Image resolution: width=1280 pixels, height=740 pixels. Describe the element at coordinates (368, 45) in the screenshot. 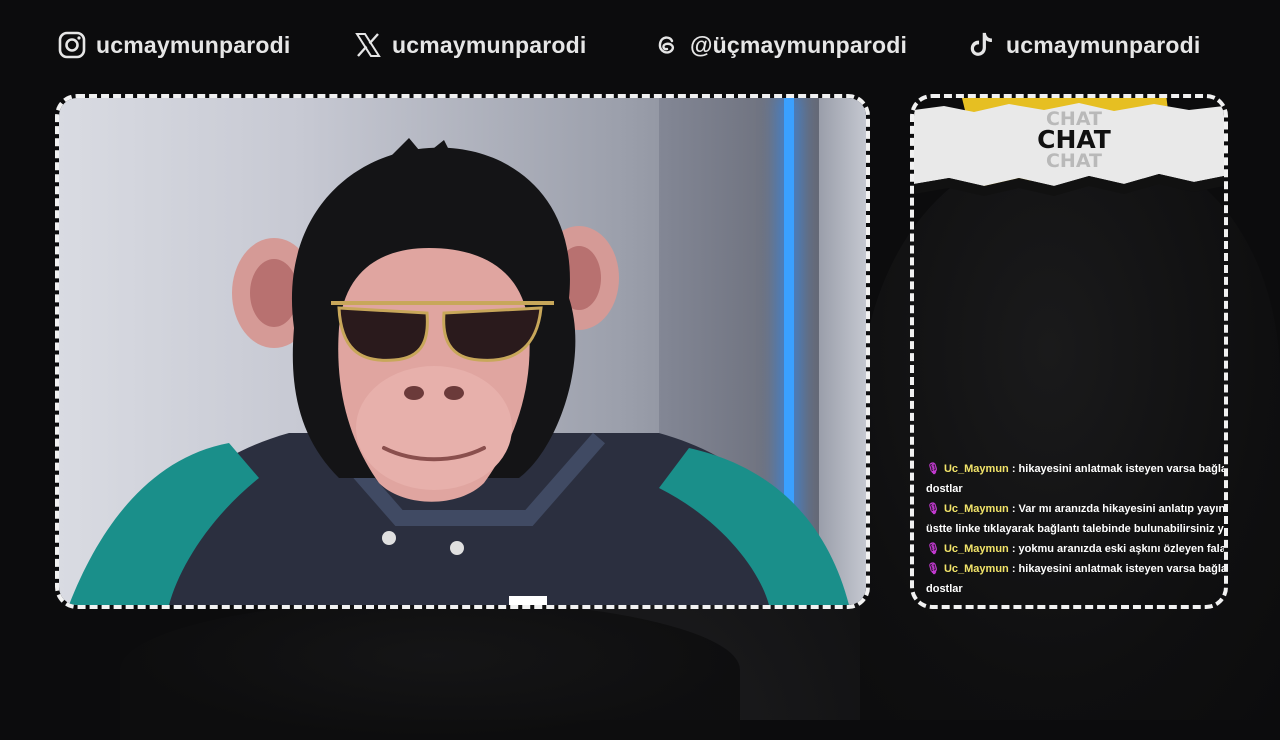

I see `x-icon` at that location.